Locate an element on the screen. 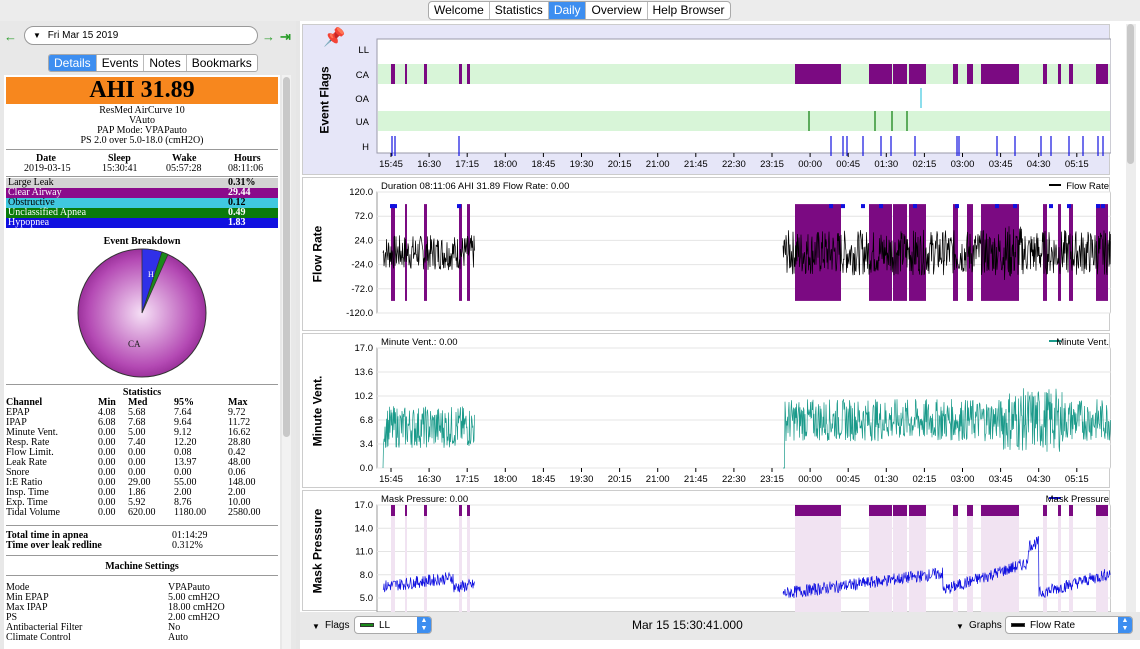 The width and height of the screenshot is (1140, 649). stat-cell: 620.00 is located at coordinates (142, 512).